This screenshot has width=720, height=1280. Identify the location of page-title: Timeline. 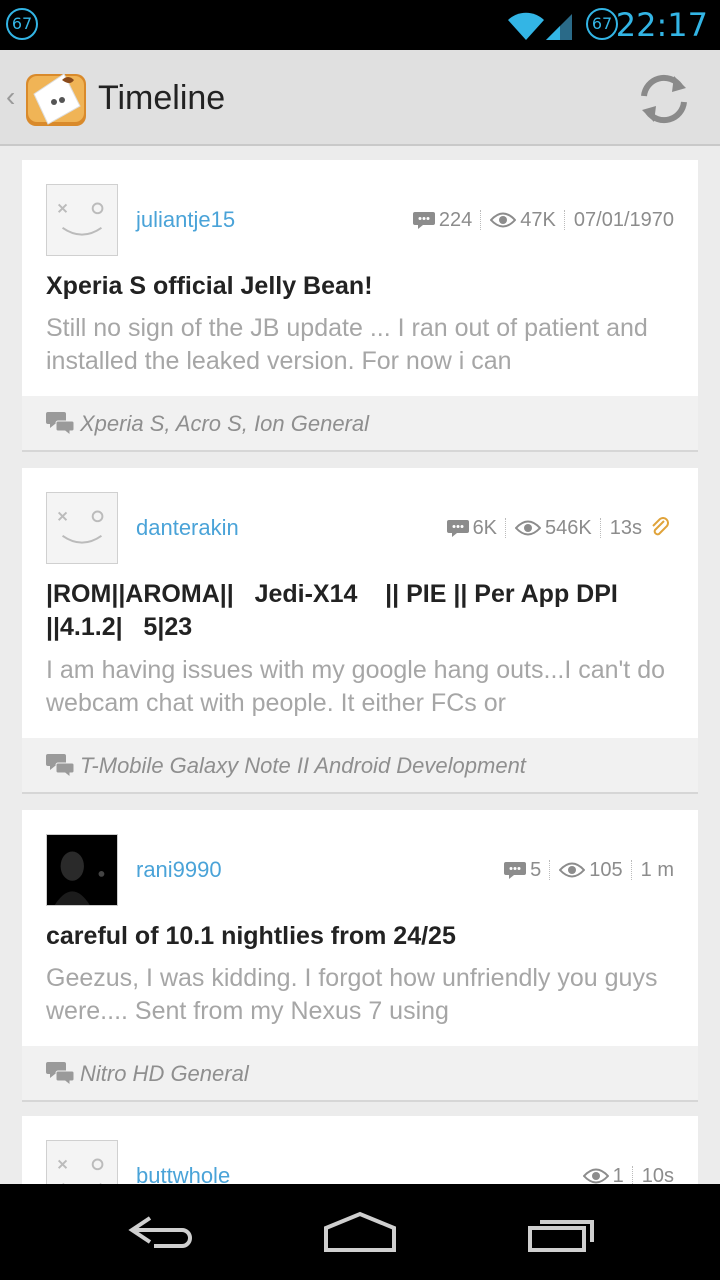
(162, 98).